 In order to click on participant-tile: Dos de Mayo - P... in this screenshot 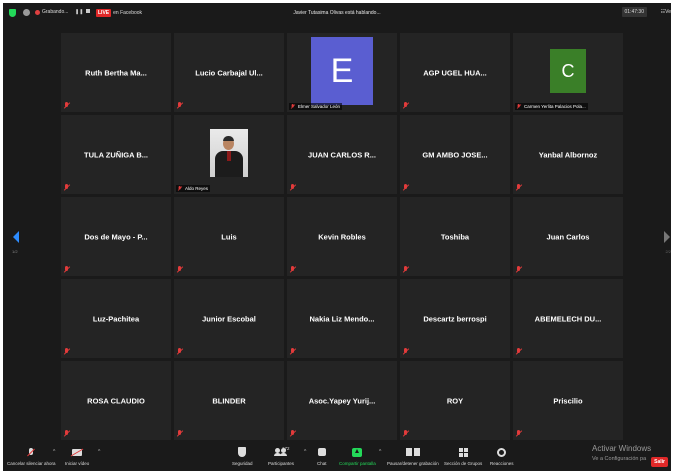, I will do `click(116, 236)`.